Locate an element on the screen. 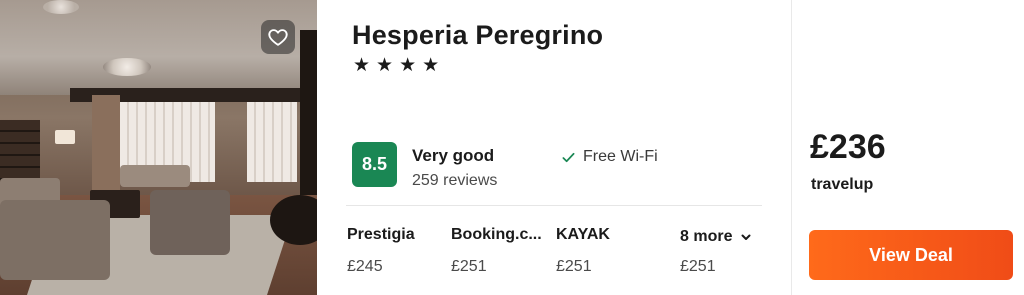 This screenshot has height=295, width=1024. amenity-wifi: Free Wi-Fi is located at coordinates (609, 157).